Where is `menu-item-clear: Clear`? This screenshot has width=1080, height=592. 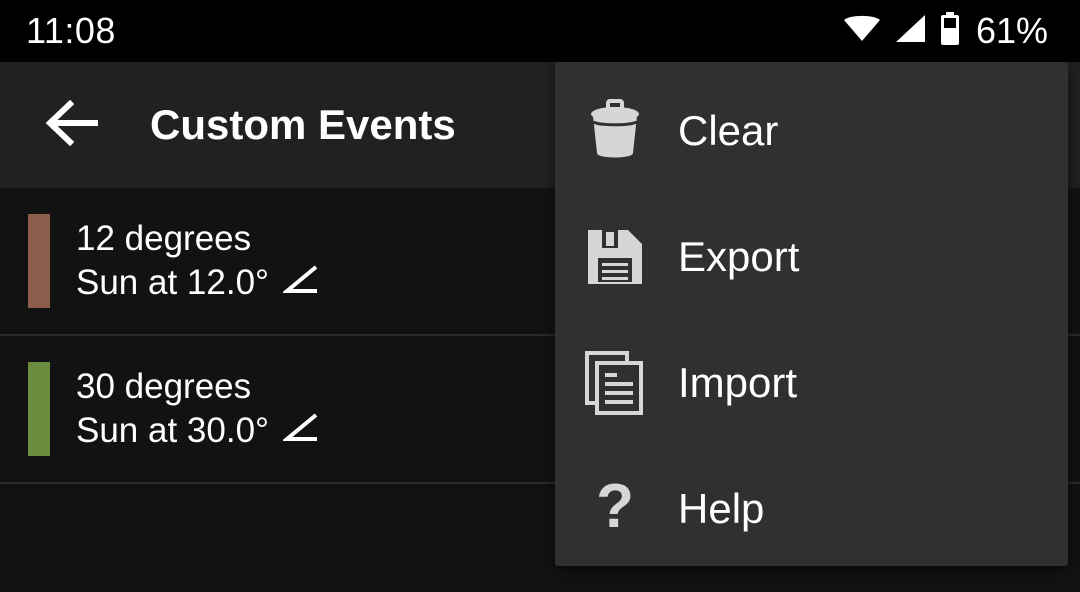 menu-item-clear: Clear is located at coordinates (811, 131).